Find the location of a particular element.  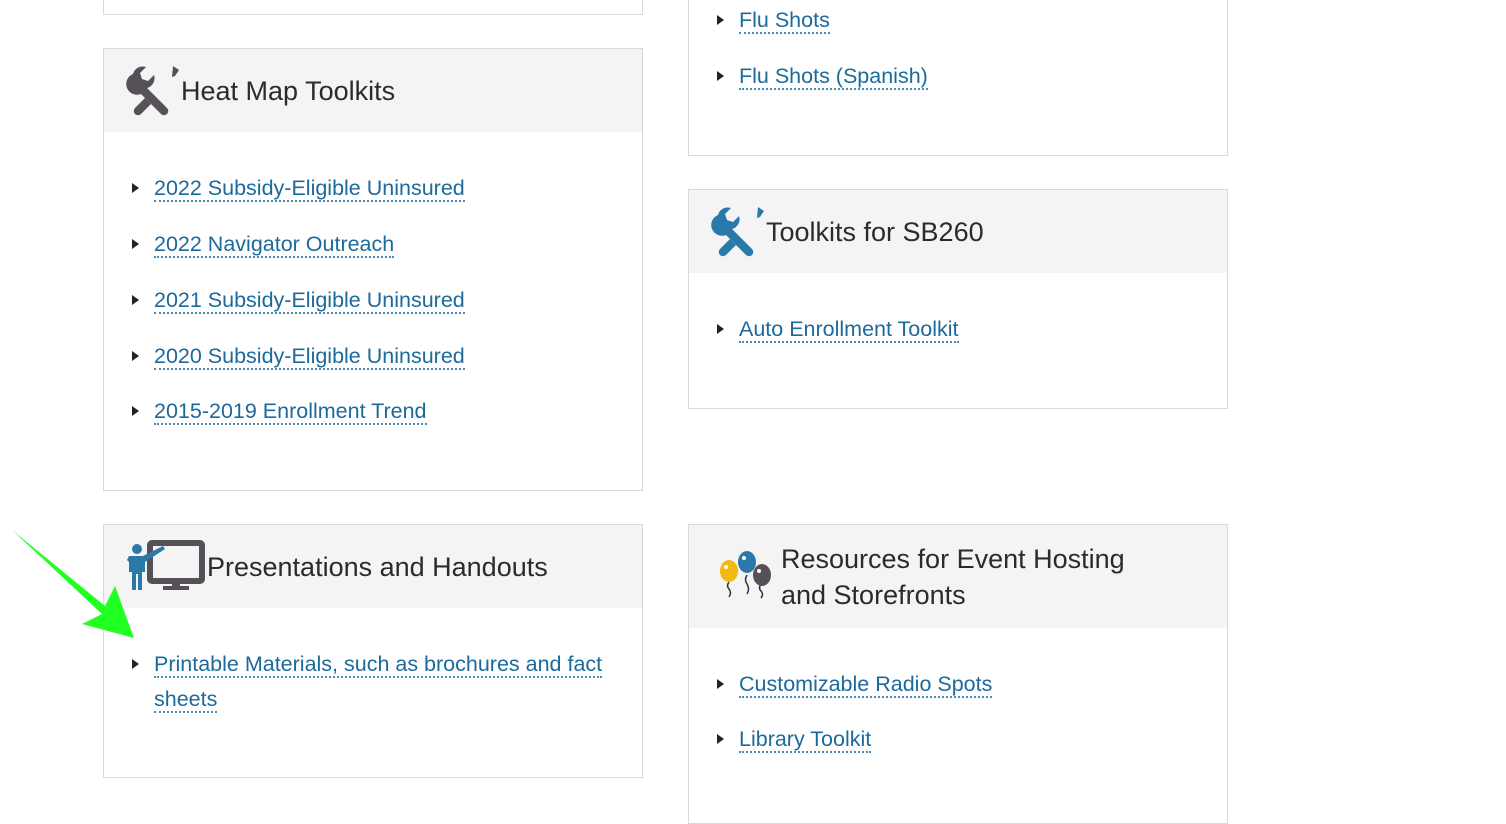

list-item: Customizable Radio Spots is located at coordinates (855, 684).